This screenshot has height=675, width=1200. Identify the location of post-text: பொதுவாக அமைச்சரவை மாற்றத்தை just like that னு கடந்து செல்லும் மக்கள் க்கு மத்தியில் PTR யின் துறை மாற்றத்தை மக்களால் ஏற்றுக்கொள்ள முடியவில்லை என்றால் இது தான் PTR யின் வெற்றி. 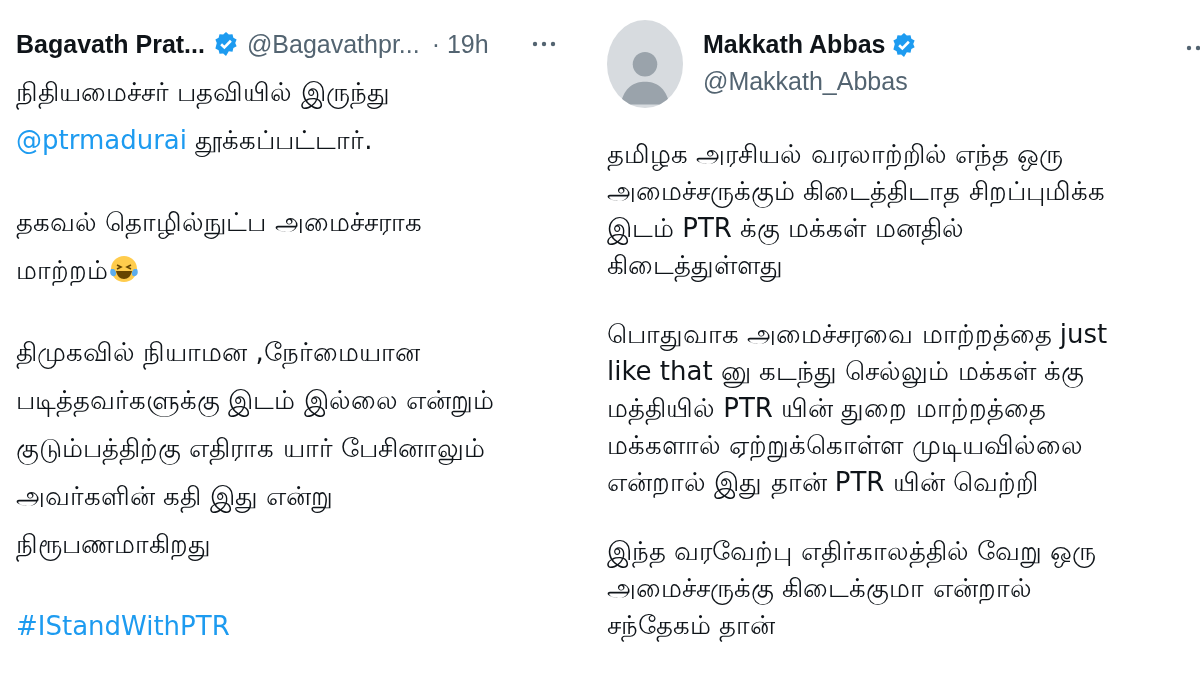
(858, 409).